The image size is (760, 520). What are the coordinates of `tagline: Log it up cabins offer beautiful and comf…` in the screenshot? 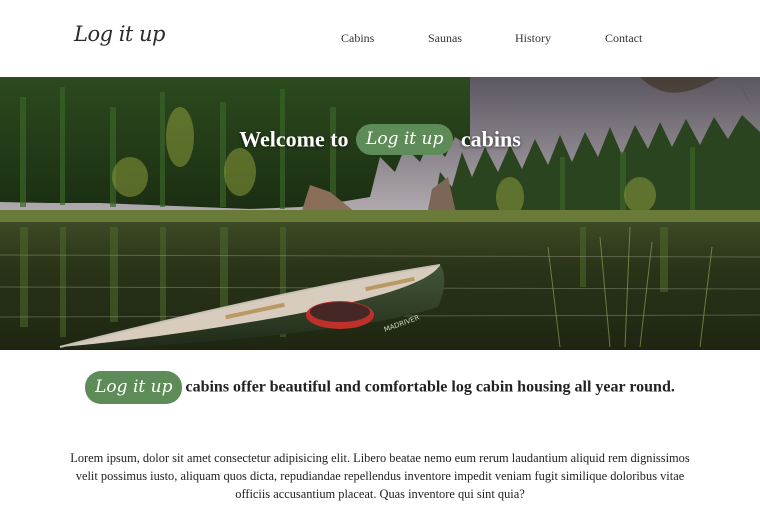 It's located at (380, 387).